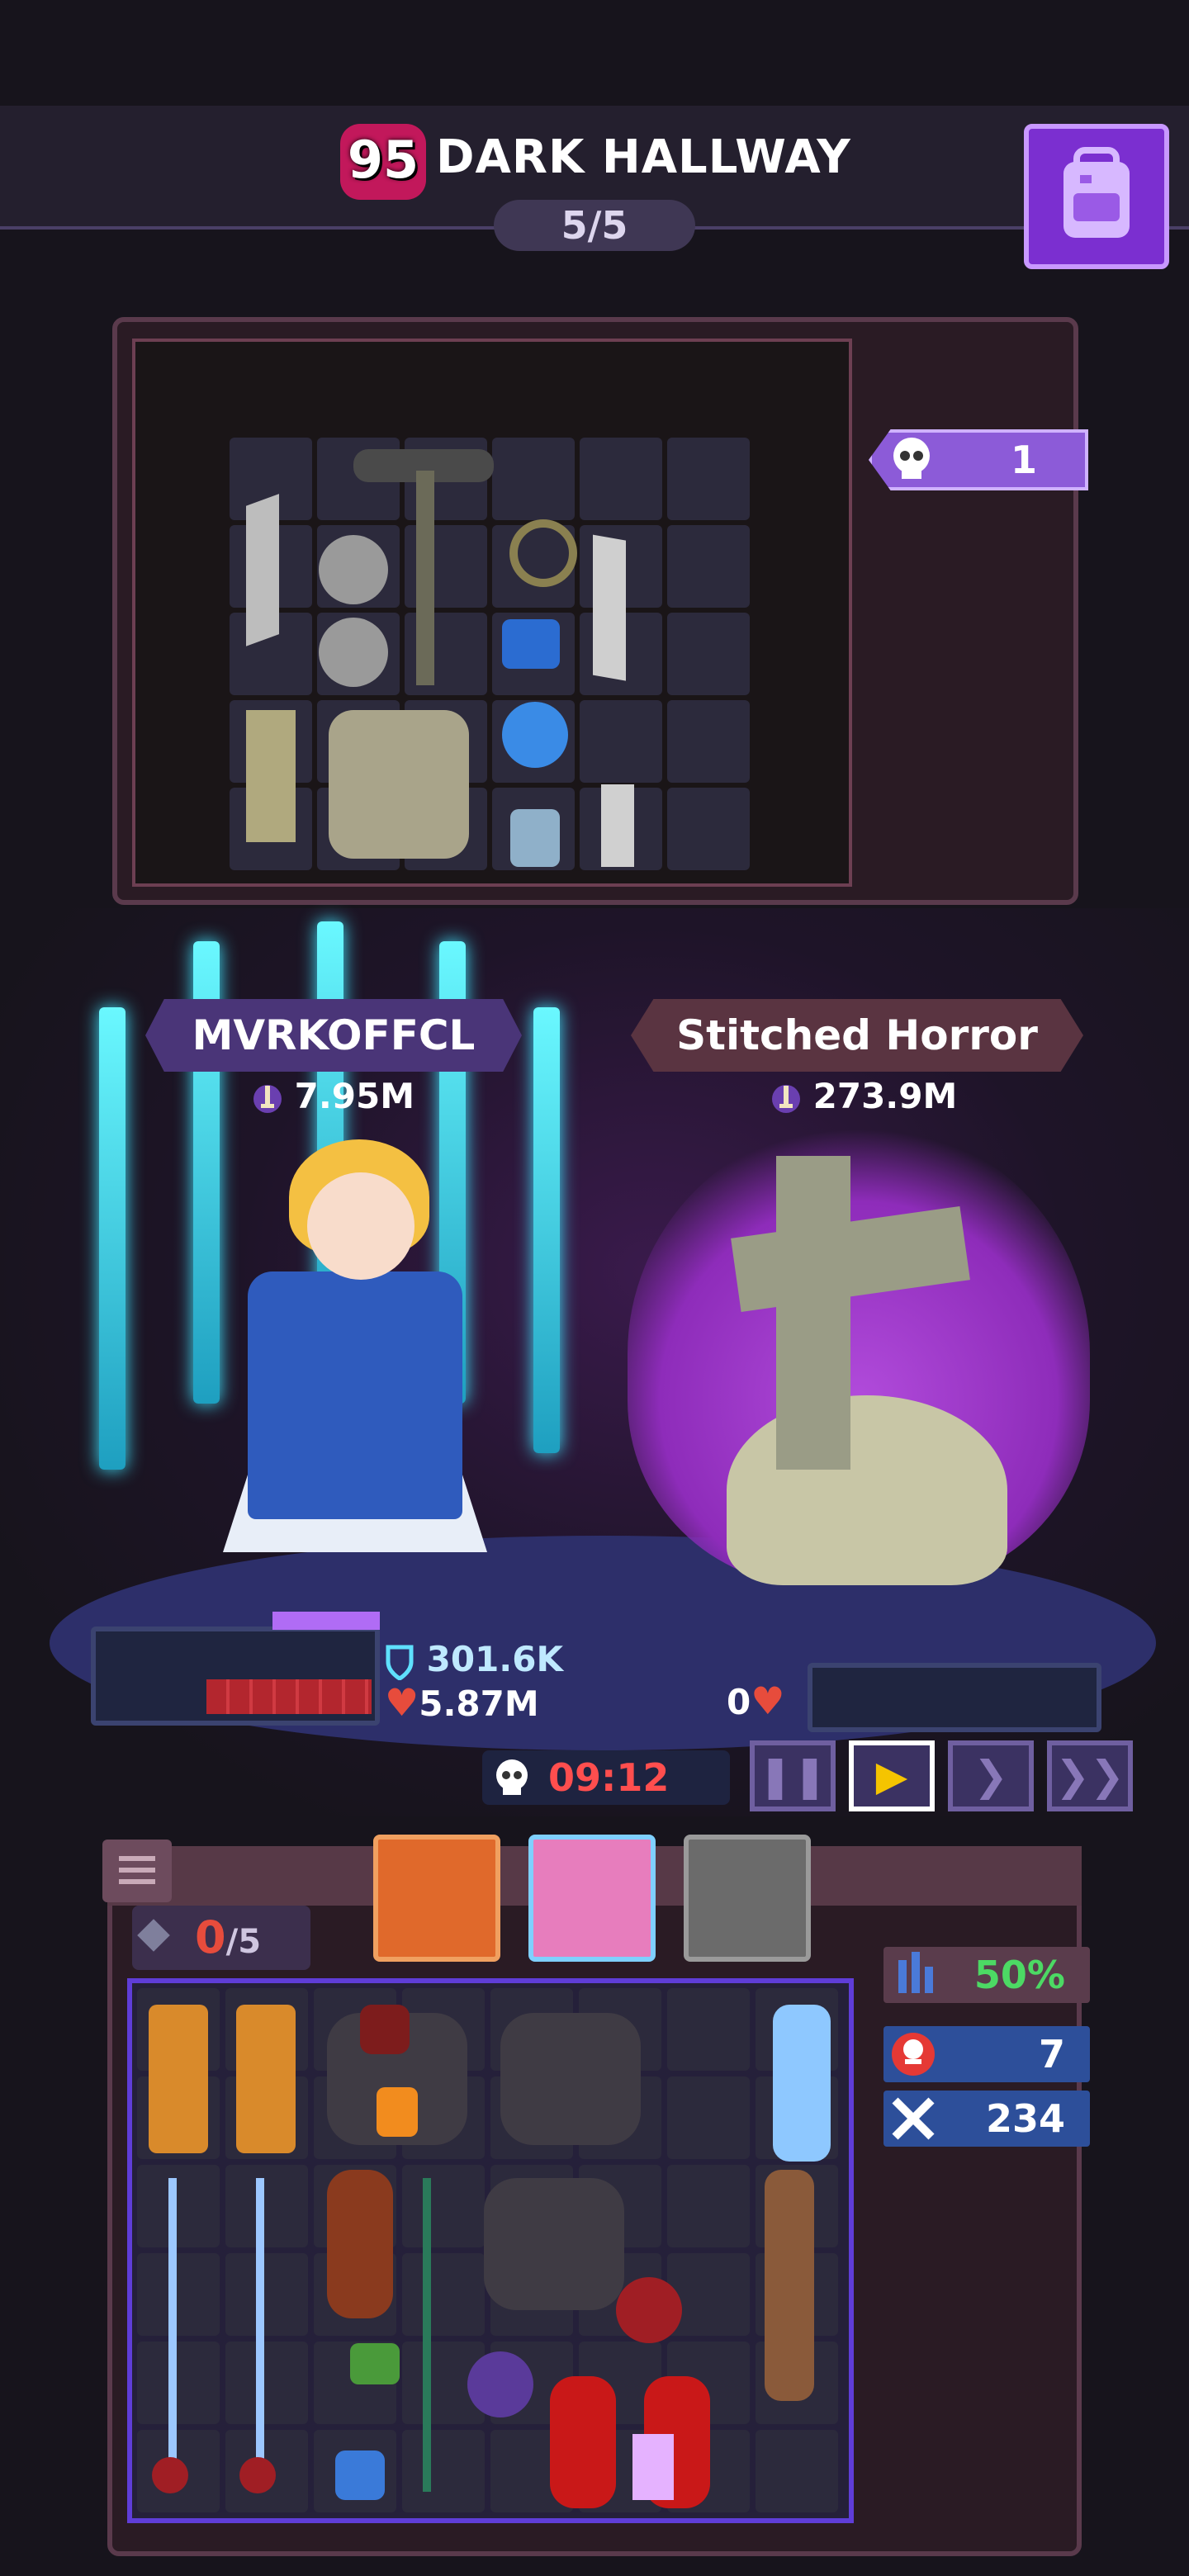  What do you see at coordinates (1023, 460) in the screenshot?
I see `loot-skull-count: 1` at bounding box center [1023, 460].